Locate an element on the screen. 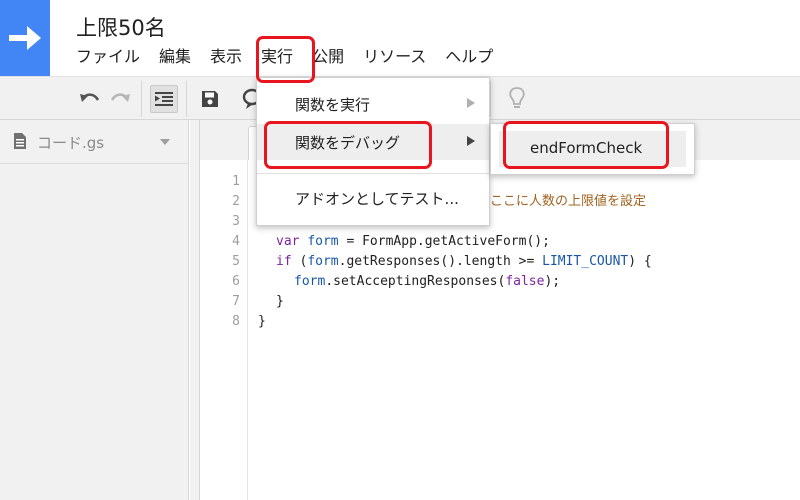 The image size is (800, 500). redo-icon is located at coordinates (120, 97).